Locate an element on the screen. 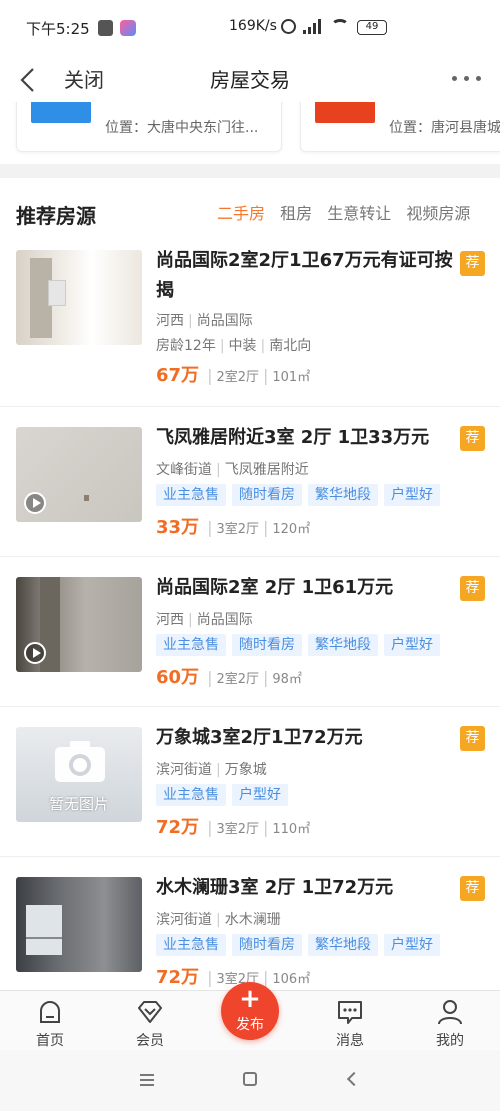 The height and width of the screenshot is (1111, 500). tag: 繁华地段 is located at coordinates (343, 645).